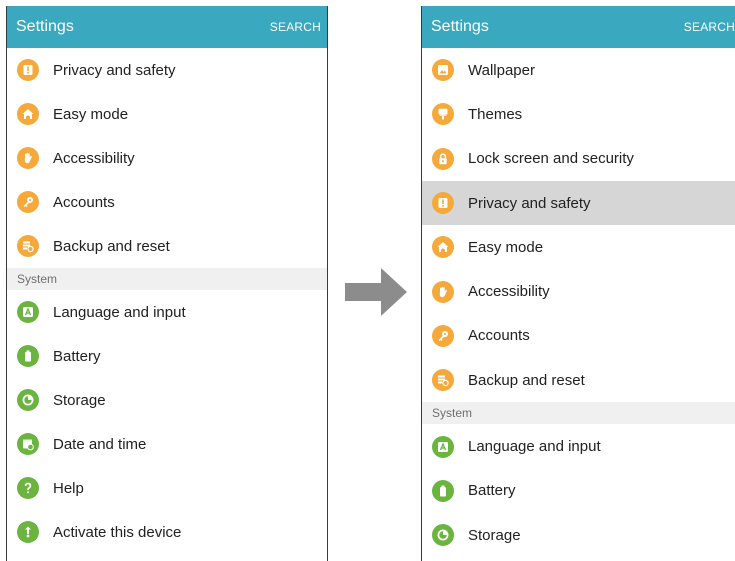  What do you see at coordinates (495, 114) in the screenshot?
I see `settings-item-label: Themes` at bounding box center [495, 114].